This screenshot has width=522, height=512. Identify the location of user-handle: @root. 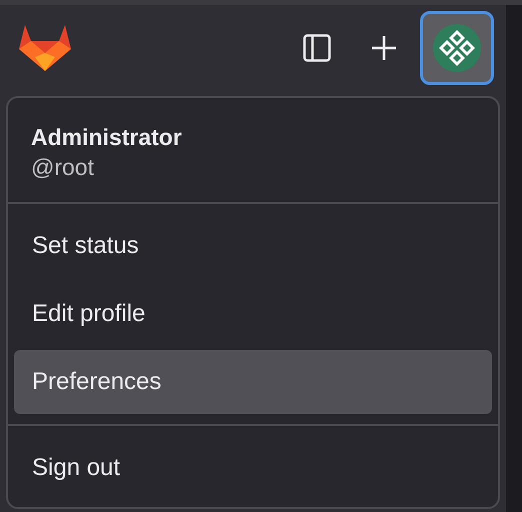
(63, 167).